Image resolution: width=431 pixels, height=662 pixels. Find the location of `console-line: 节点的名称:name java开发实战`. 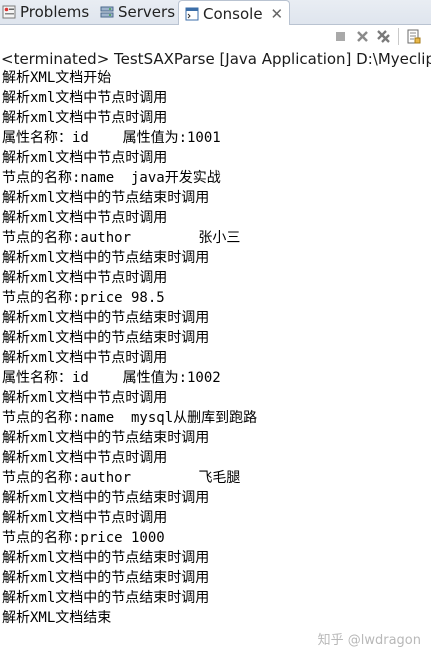

console-line: 节点的名称:name java开发实战 is located at coordinates (111, 178).